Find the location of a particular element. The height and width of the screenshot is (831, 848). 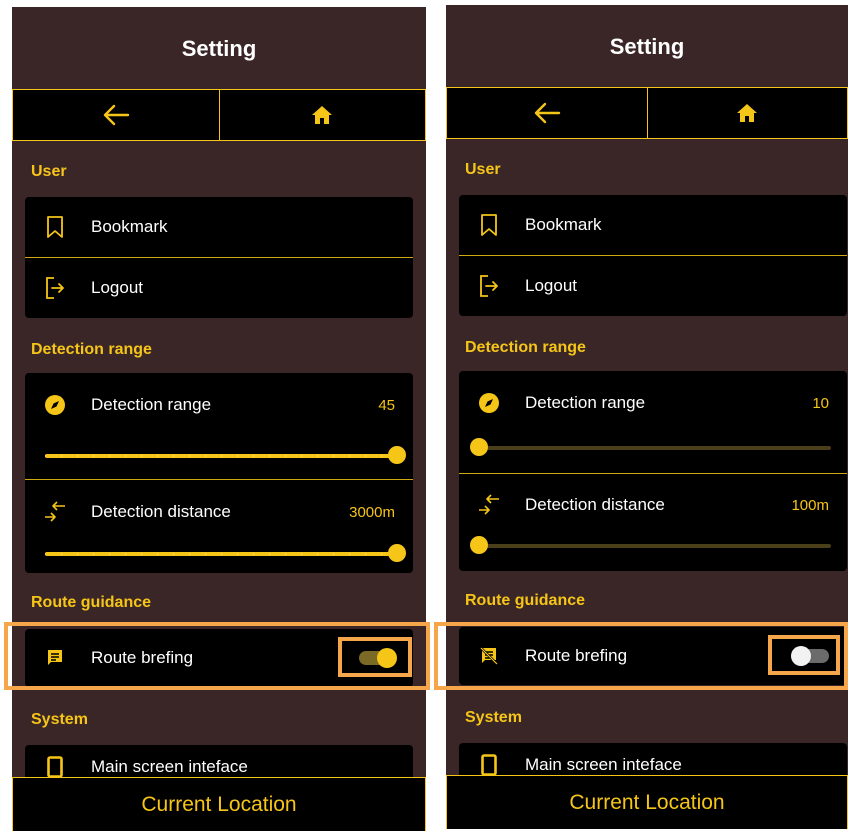

detection-distance-value: 100m is located at coordinates (810, 505).